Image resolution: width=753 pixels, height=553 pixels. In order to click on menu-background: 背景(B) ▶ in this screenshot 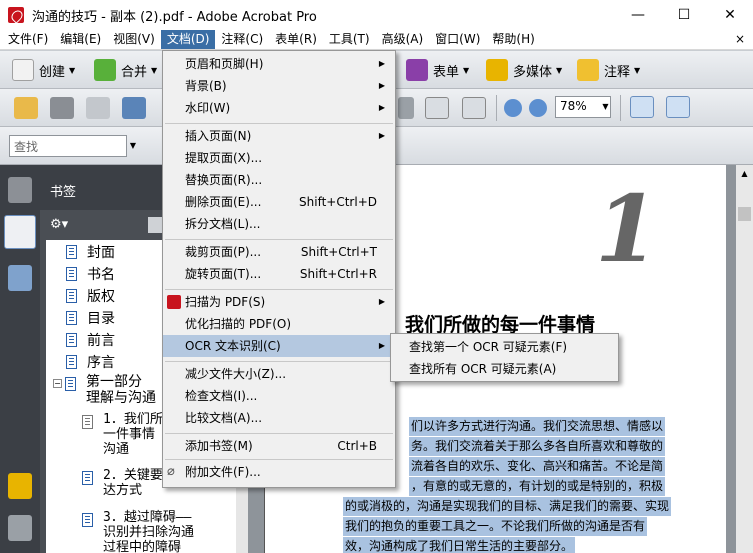, I will do `click(279, 86)`.